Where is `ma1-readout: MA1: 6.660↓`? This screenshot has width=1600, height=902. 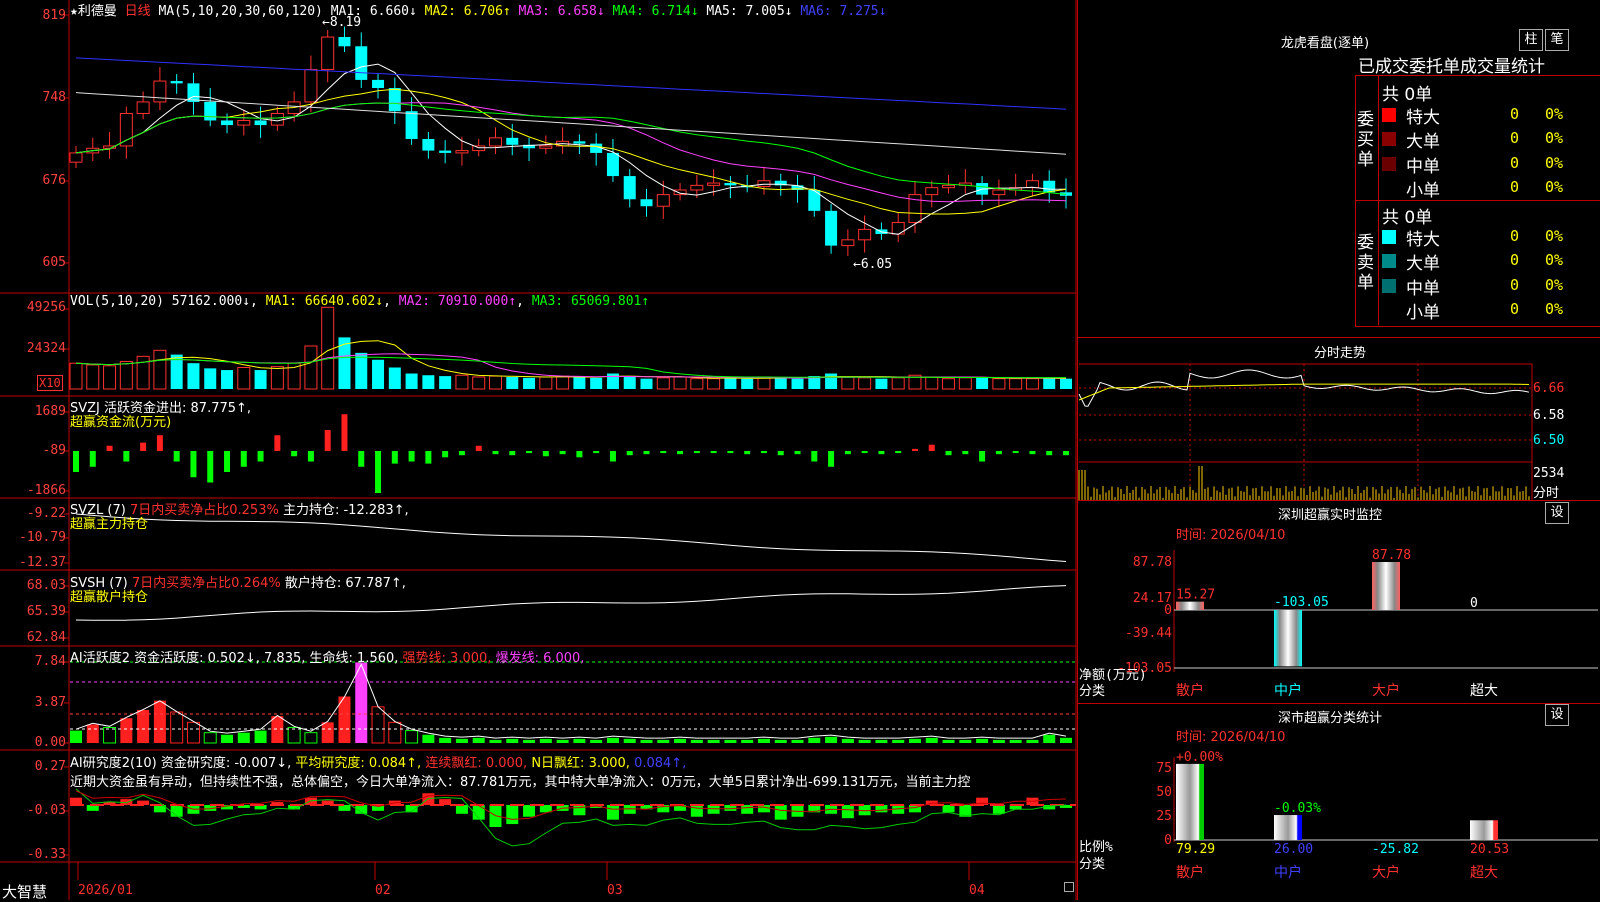
ma1-readout: MA1: 6.660↓ is located at coordinates (373, 11).